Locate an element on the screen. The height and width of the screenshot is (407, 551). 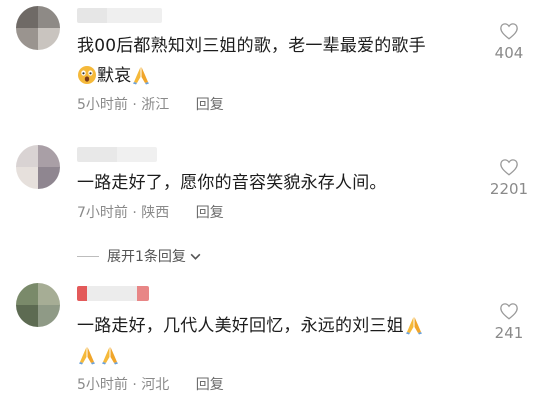
like-button: 241 is located at coordinates (509, 322).